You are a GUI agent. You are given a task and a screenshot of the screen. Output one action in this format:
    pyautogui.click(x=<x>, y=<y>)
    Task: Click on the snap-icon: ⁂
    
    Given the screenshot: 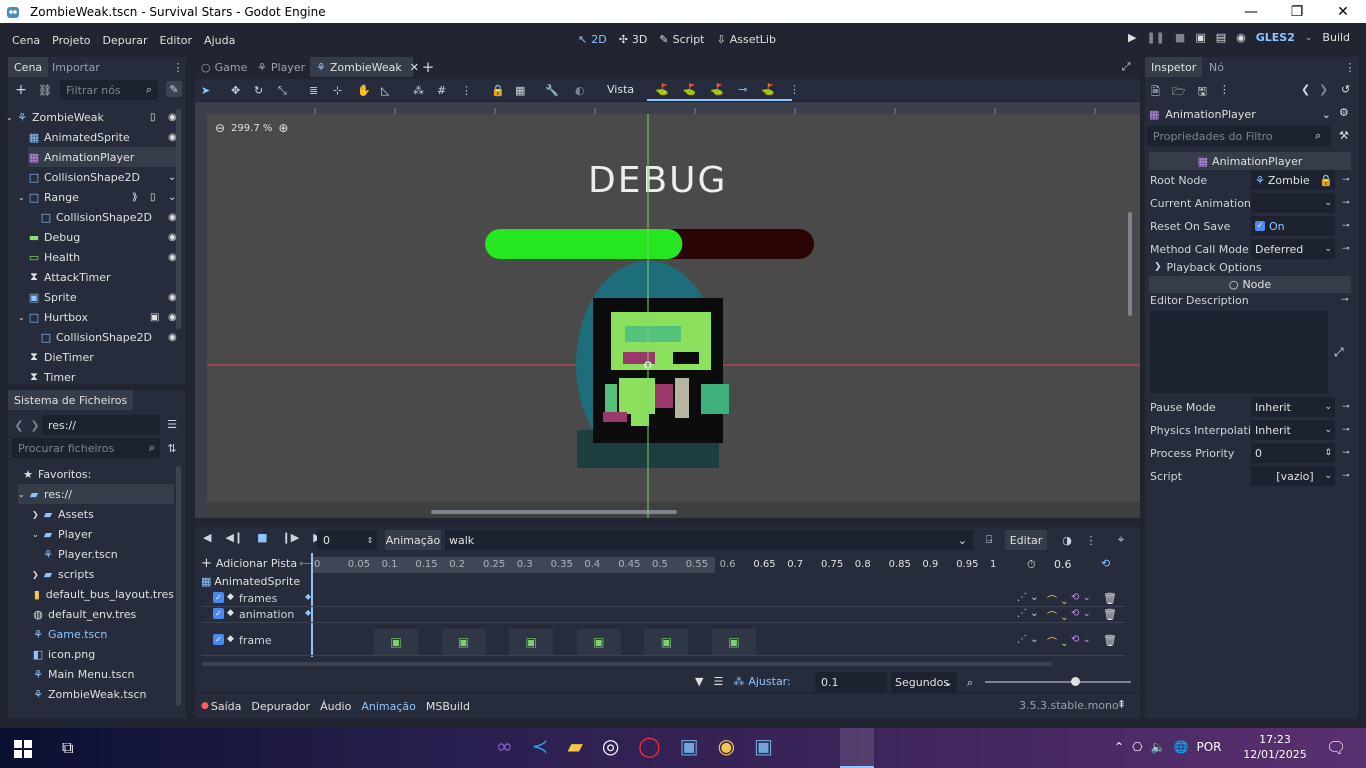 What is the action you would take?
    pyautogui.click(x=738, y=681)
    